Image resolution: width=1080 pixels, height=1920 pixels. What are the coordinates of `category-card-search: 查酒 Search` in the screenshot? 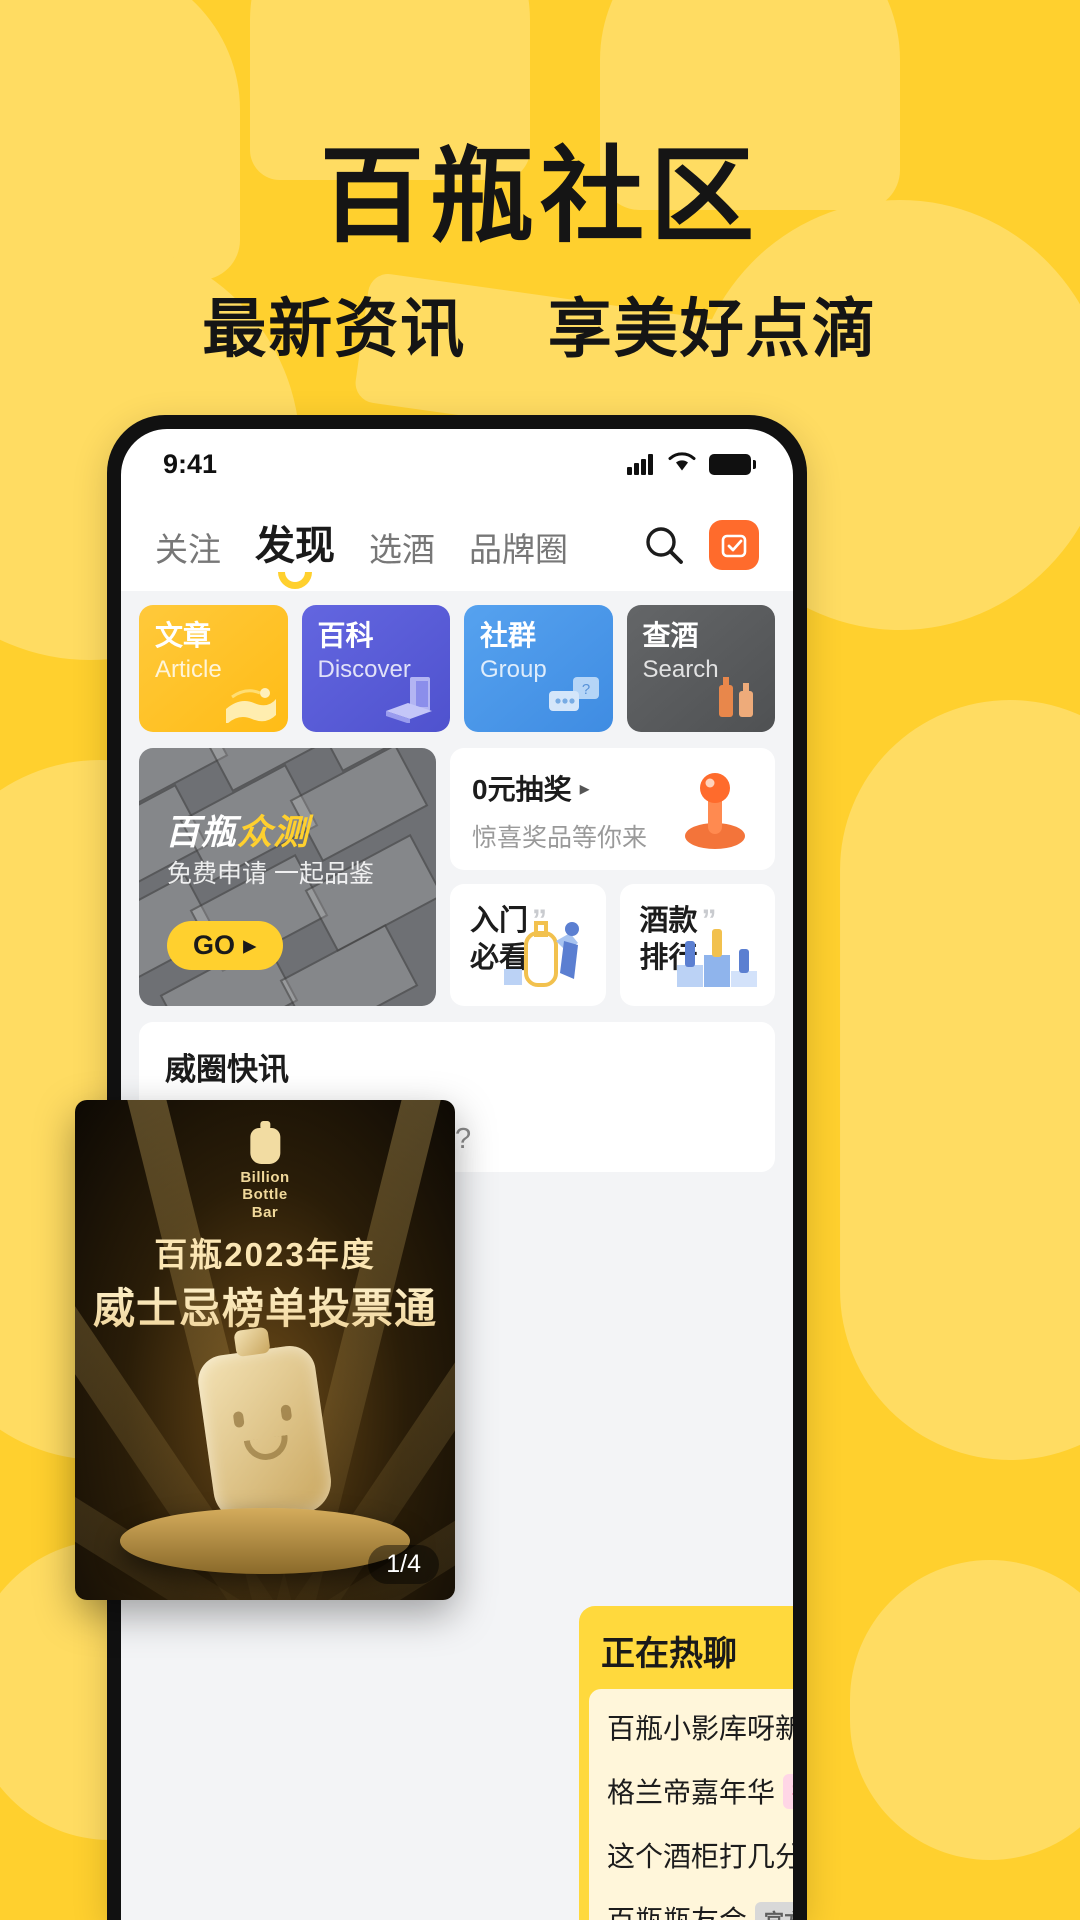 It's located at (700, 668).